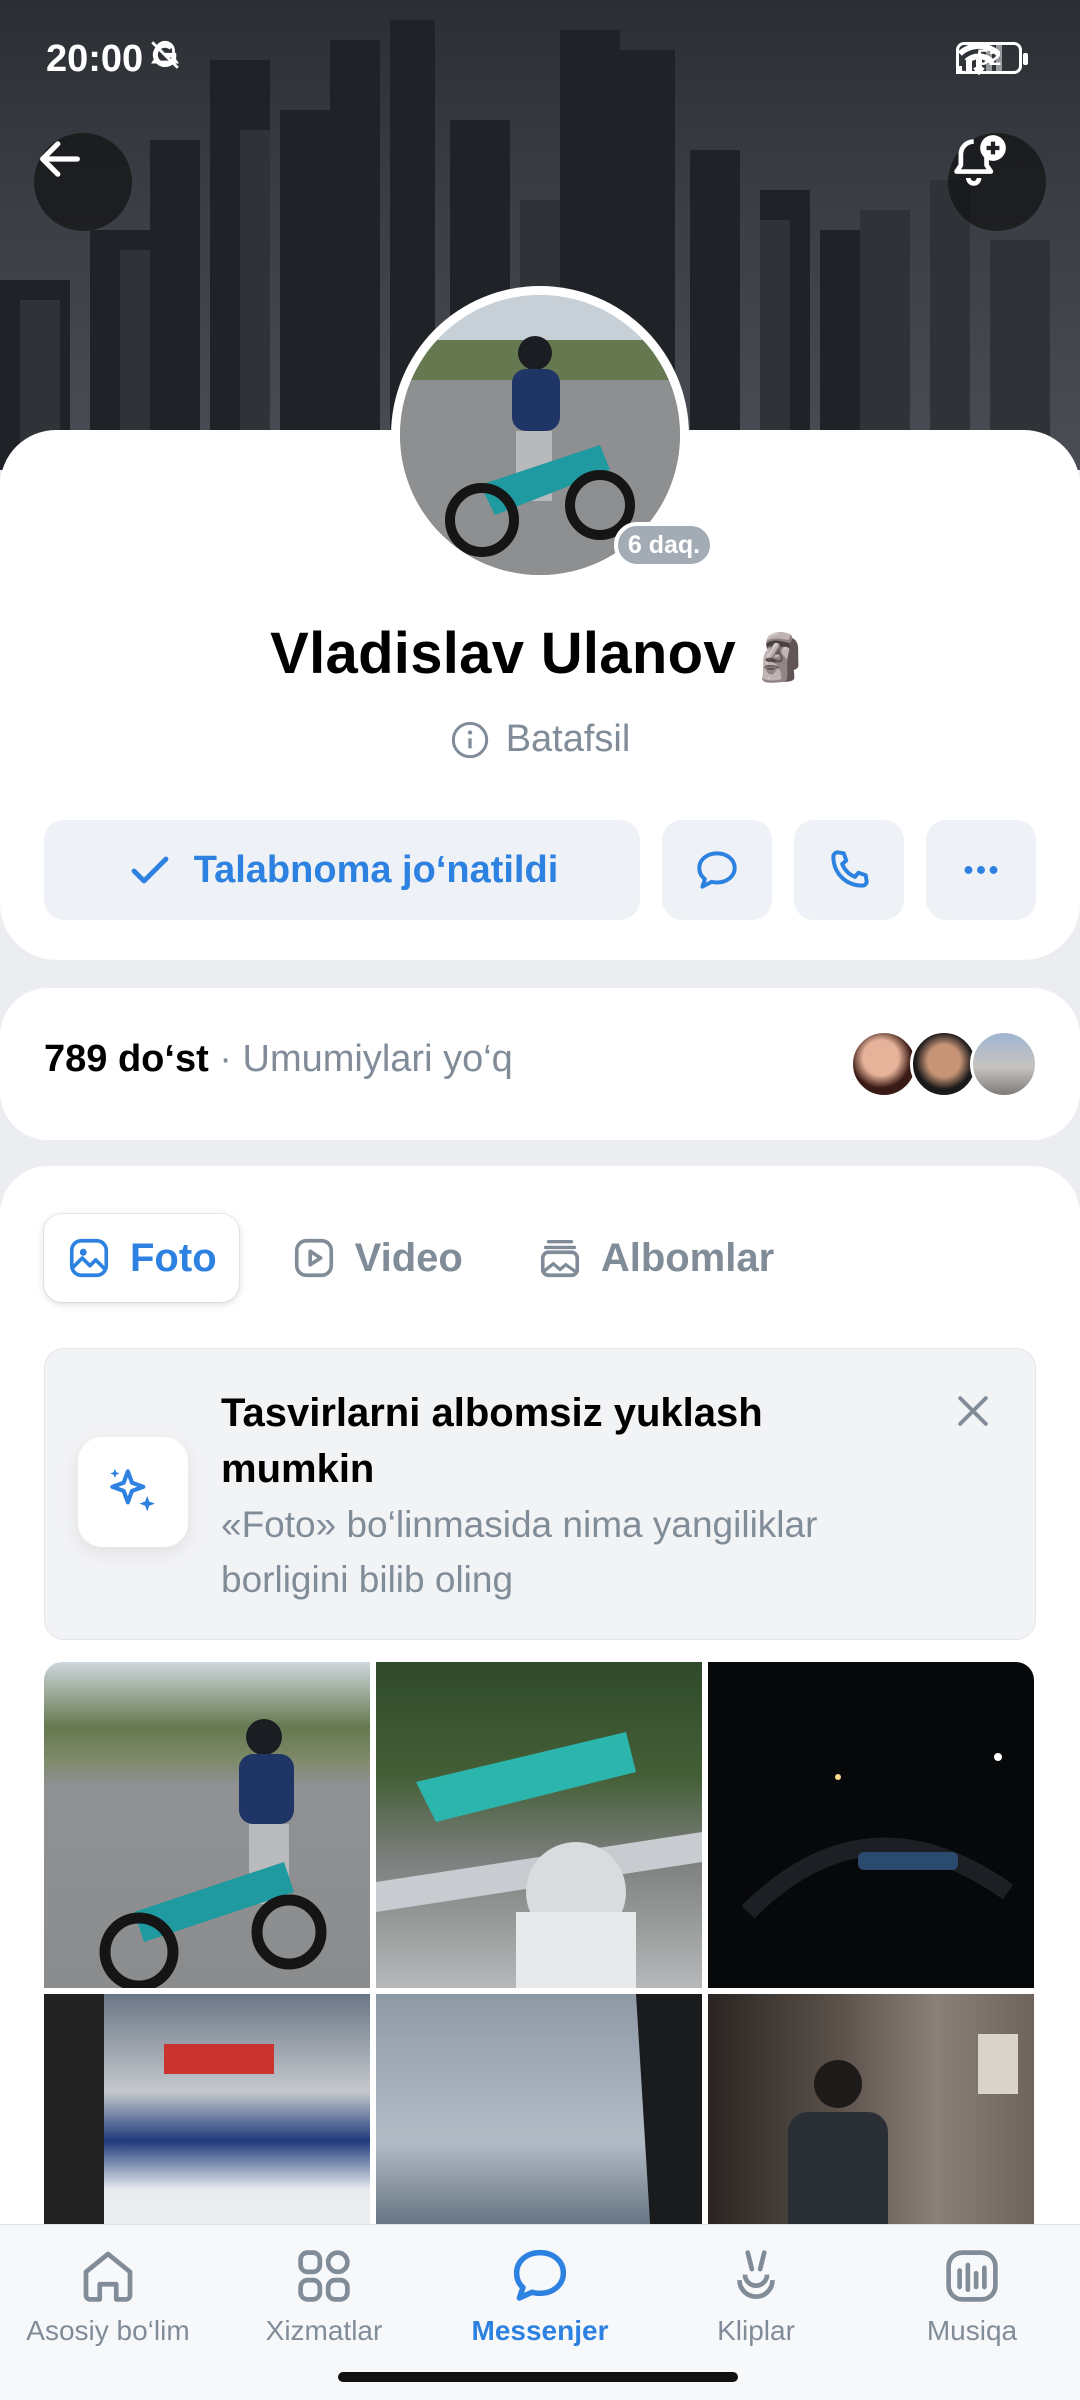  I want to click on nav-music: Musiqa, so click(972, 2295).